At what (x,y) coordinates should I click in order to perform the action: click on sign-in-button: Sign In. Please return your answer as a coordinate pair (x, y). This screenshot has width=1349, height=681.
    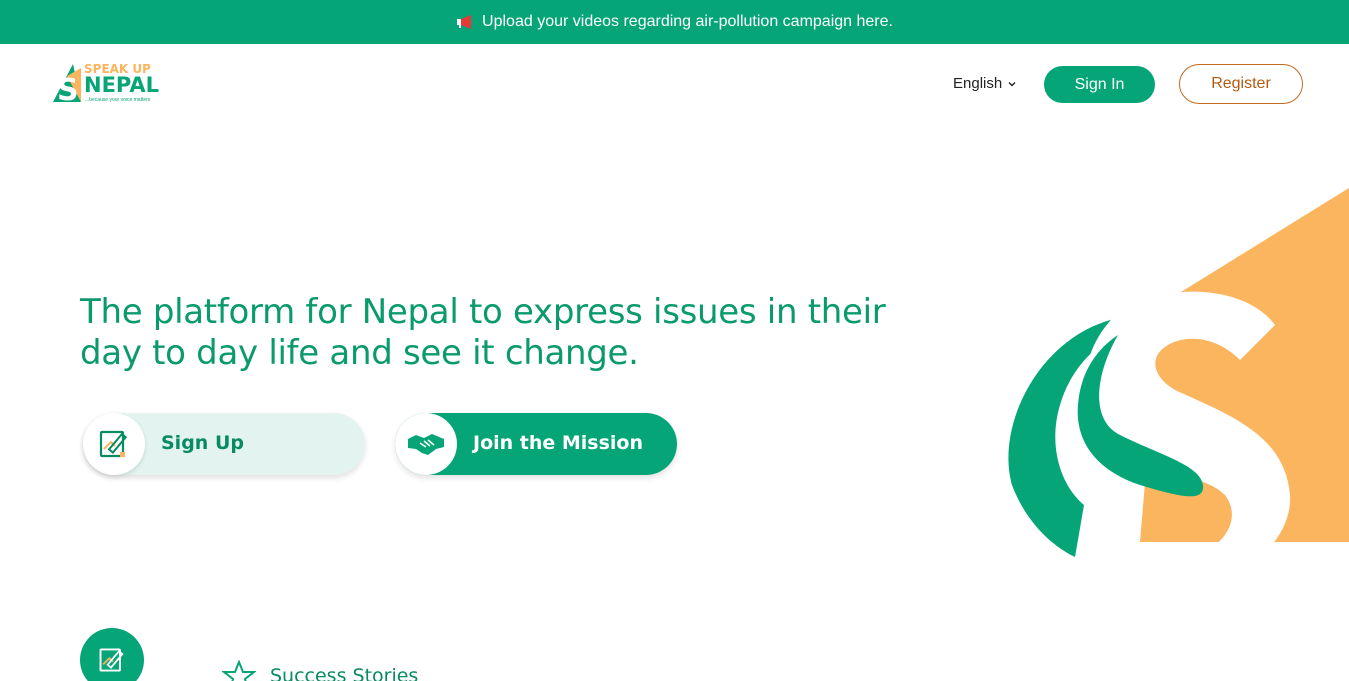
    Looking at the image, I should click on (1099, 84).